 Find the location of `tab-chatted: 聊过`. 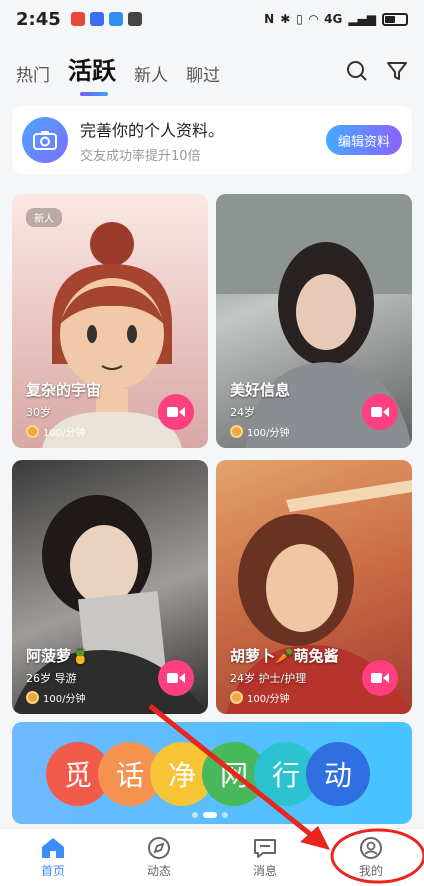

tab-chatted: 聊过 is located at coordinates (203, 75).